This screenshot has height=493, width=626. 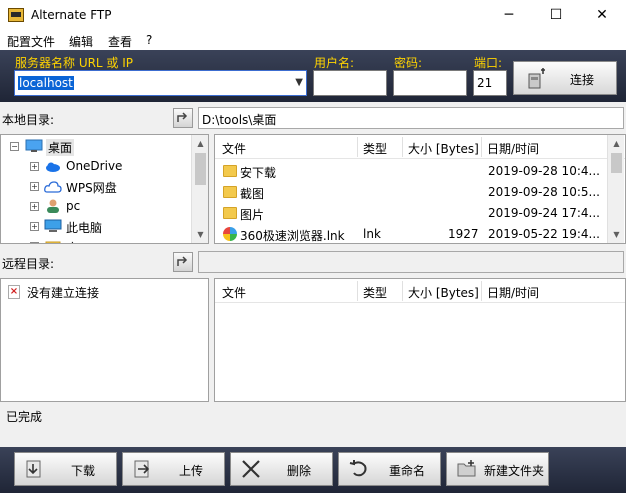 I want to click on rename-label: 重命名, so click(x=407, y=471).